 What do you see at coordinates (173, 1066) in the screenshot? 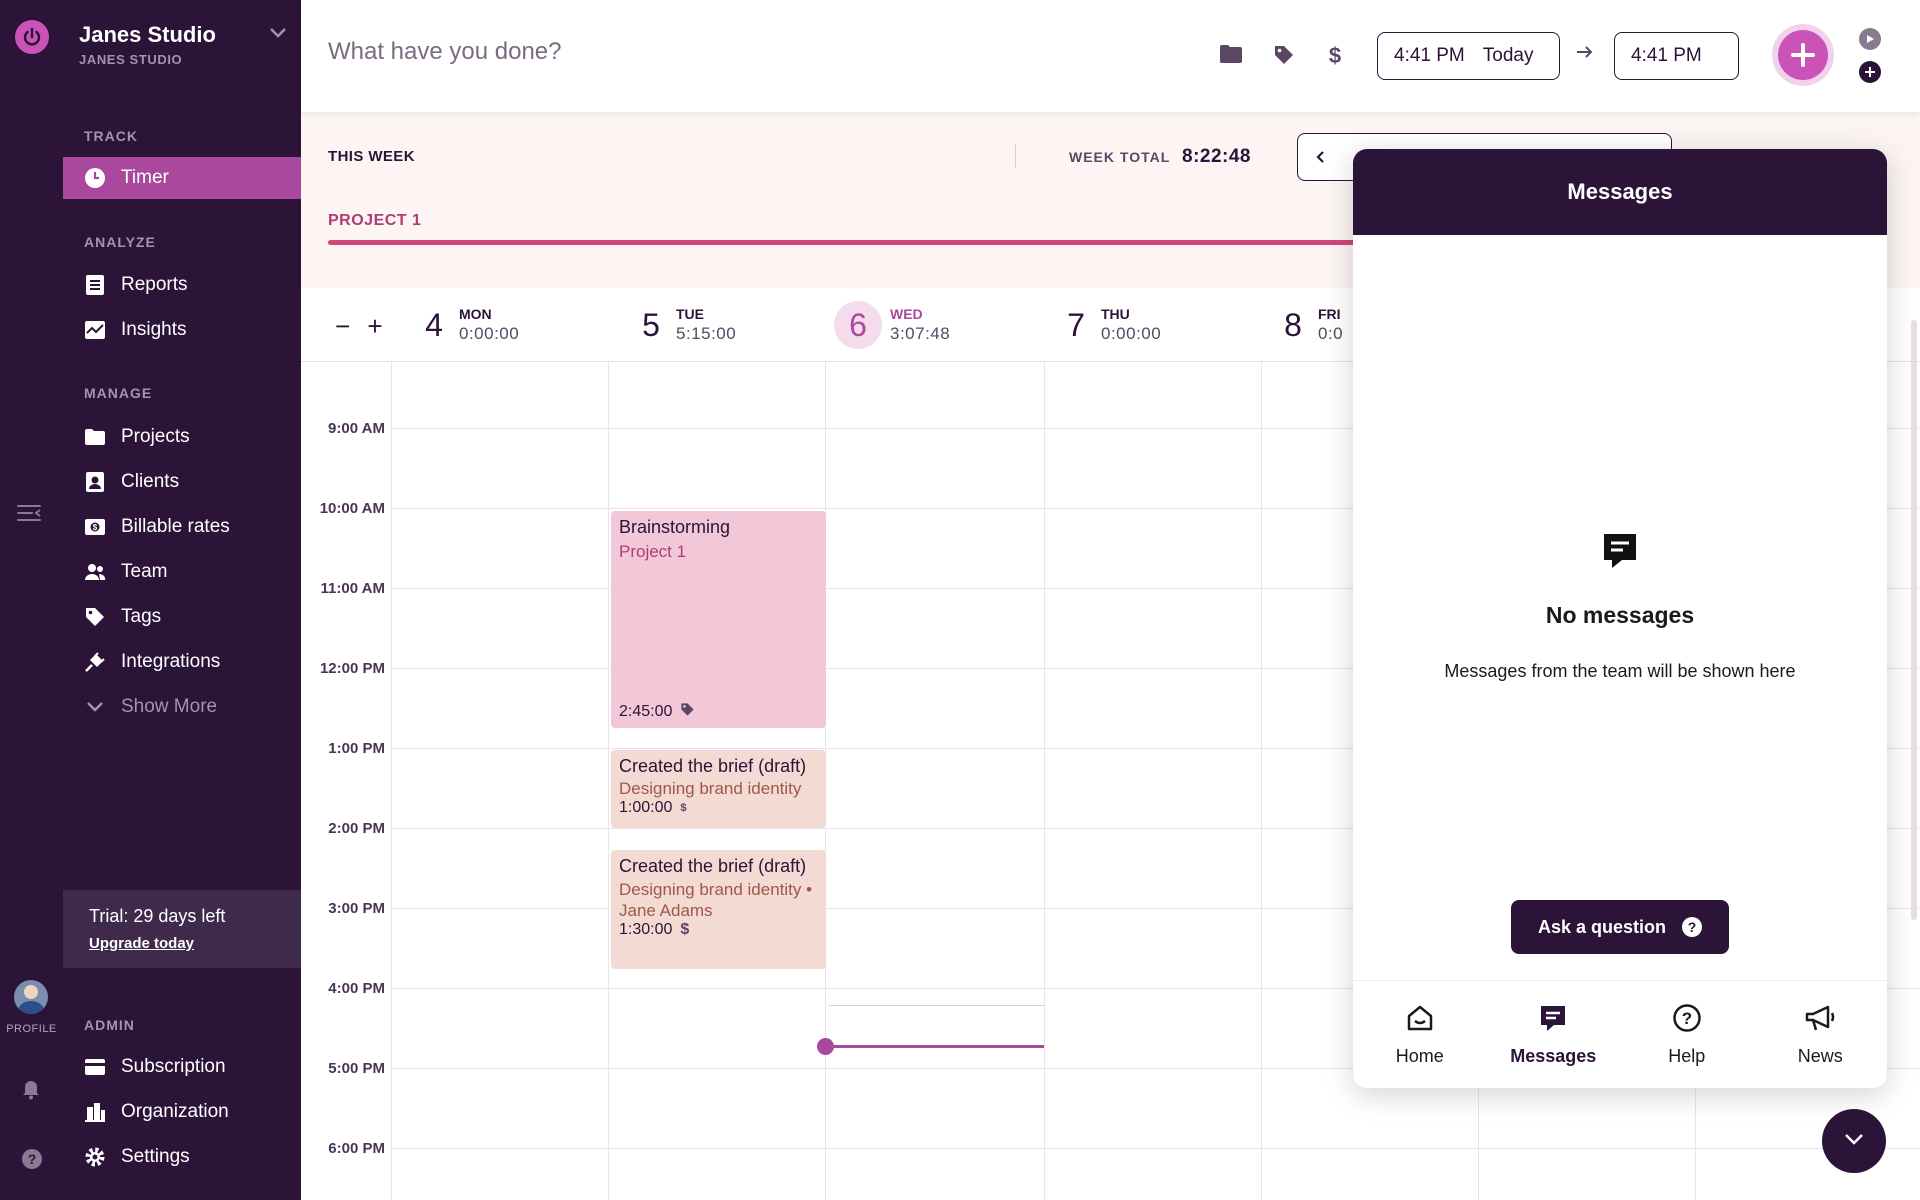
I see `sidebar-item-label: Subscription` at bounding box center [173, 1066].